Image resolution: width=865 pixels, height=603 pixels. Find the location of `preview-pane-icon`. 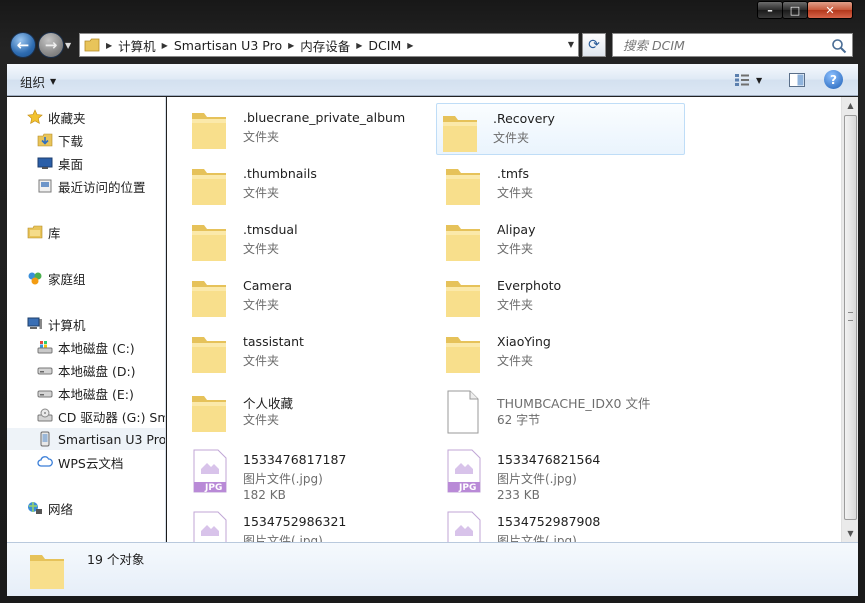

preview-pane-icon is located at coordinates (797, 80).